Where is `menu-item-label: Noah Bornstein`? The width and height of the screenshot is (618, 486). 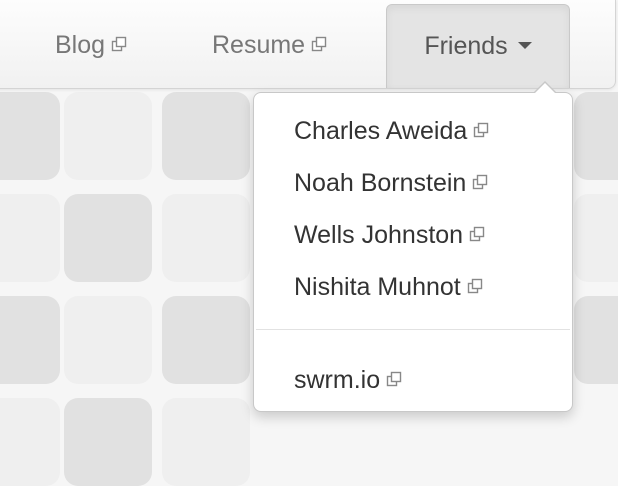
menu-item-label: Noah Bornstein is located at coordinates (380, 183).